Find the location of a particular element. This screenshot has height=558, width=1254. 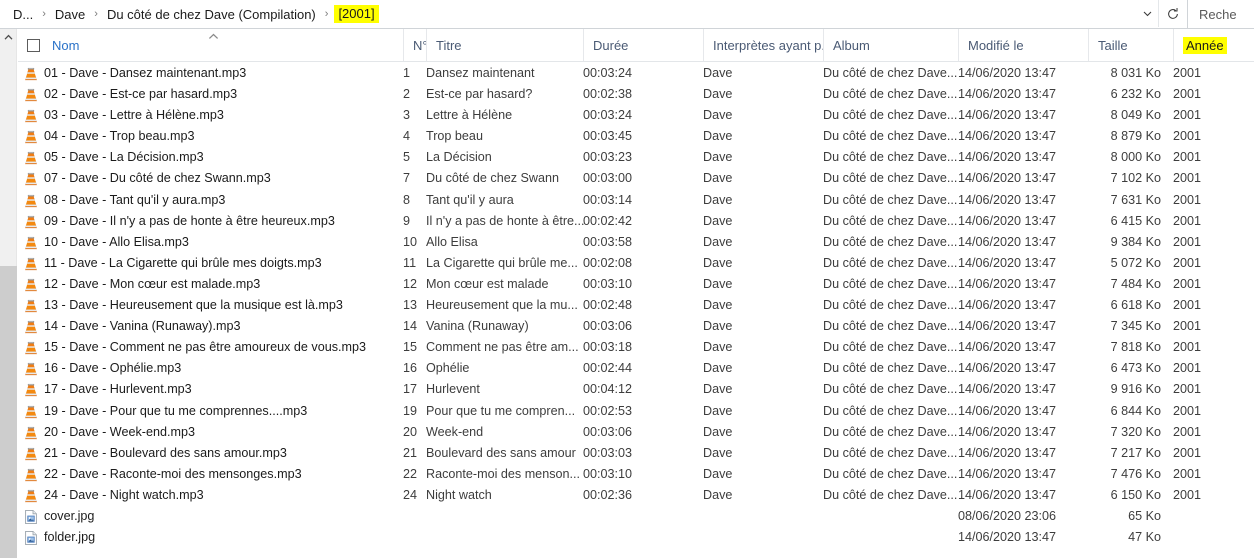

column-header-year: Année is located at coordinates (1213, 45).